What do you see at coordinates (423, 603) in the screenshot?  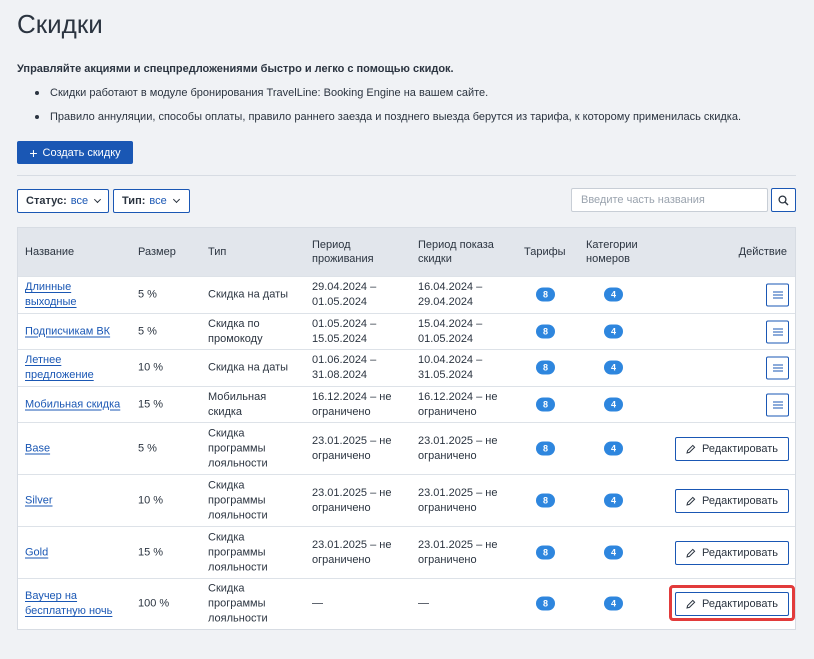 I see `show-period: —` at bounding box center [423, 603].